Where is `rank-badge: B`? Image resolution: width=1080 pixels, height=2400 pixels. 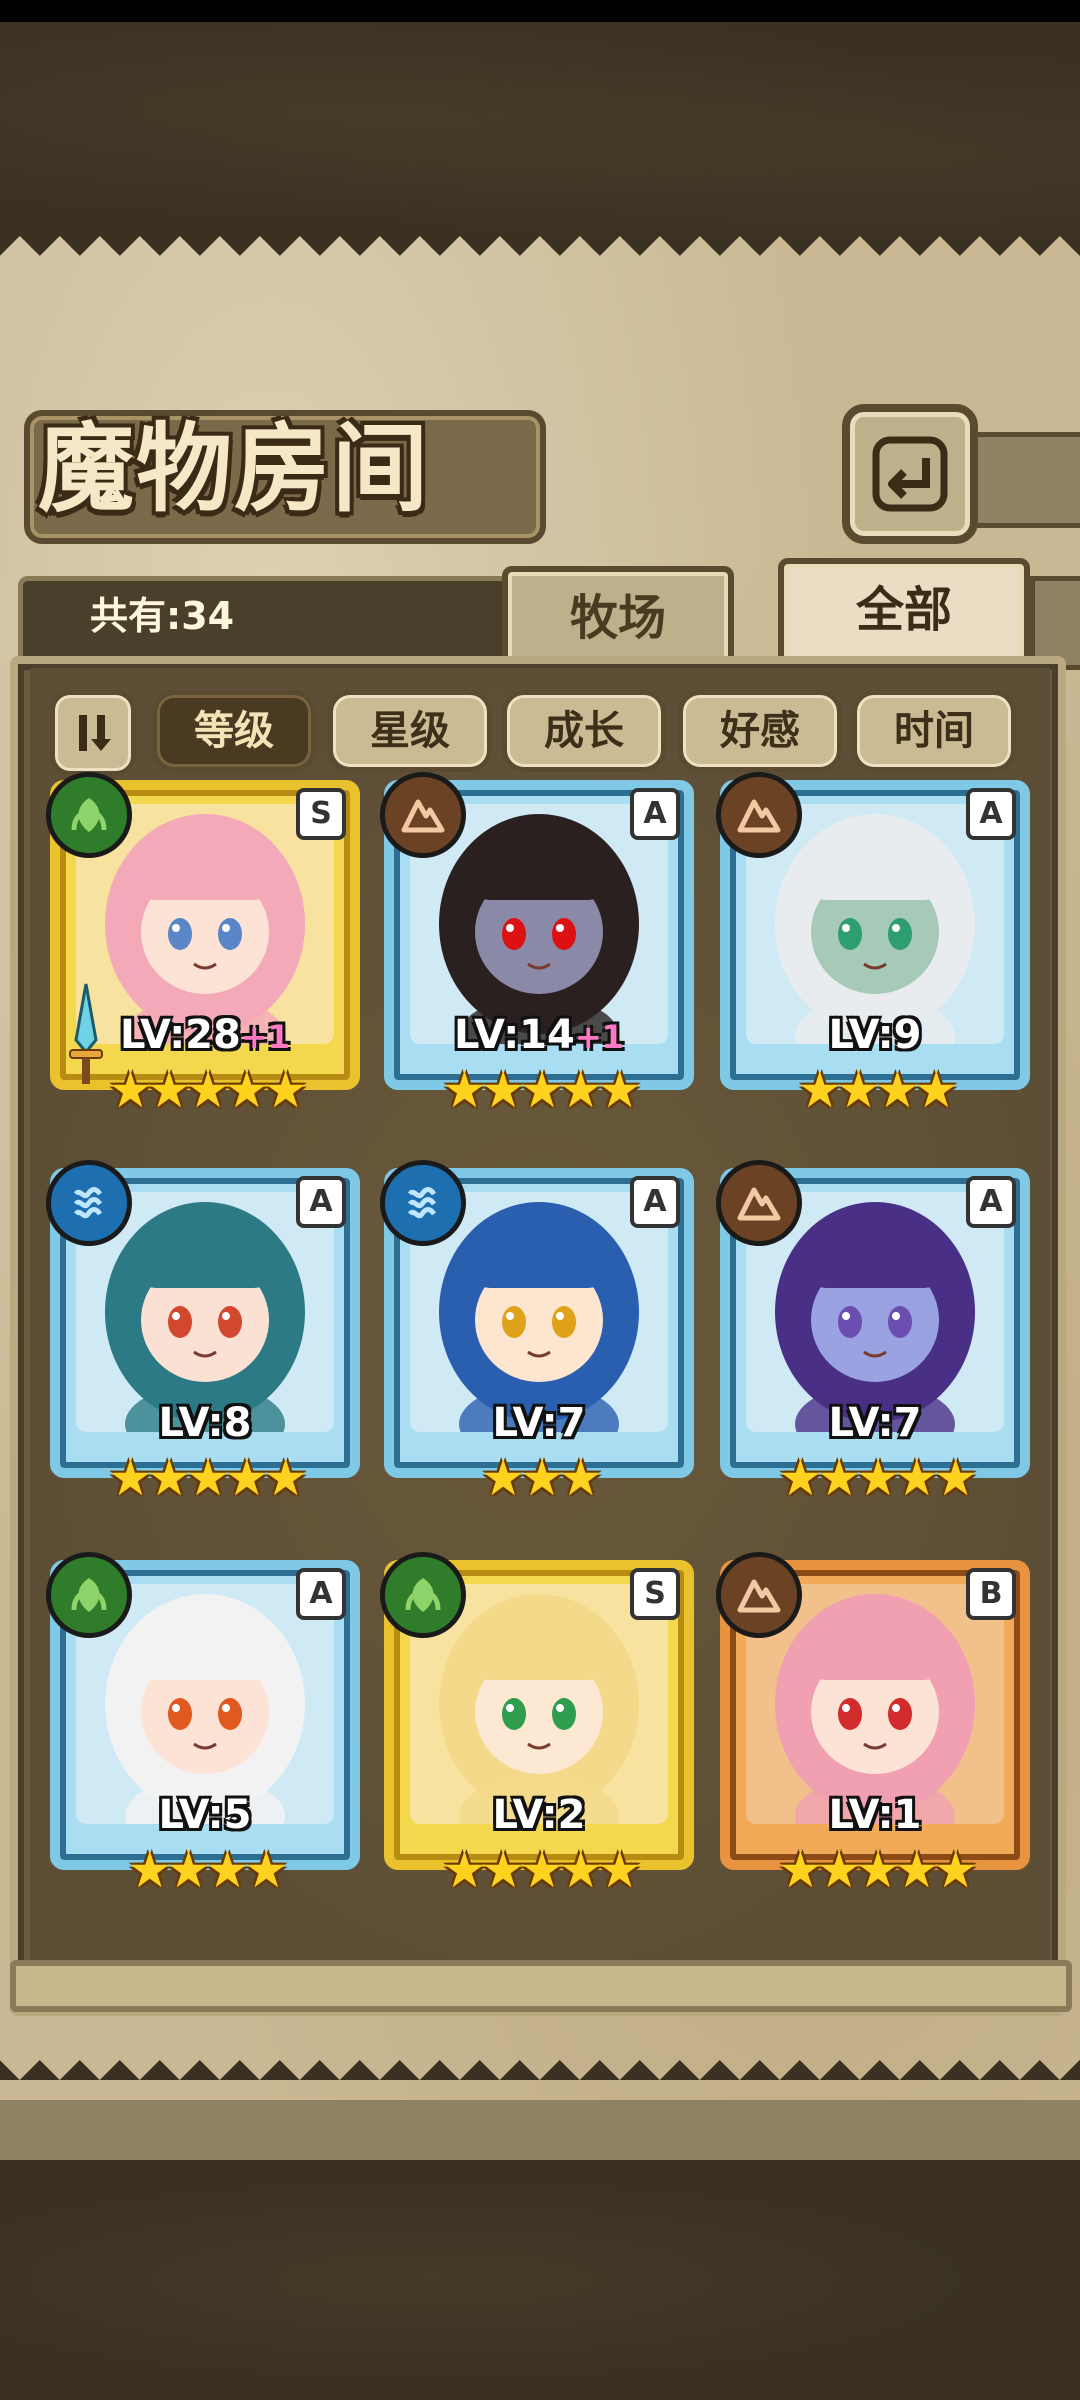
rank-badge: B is located at coordinates (991, 1594).